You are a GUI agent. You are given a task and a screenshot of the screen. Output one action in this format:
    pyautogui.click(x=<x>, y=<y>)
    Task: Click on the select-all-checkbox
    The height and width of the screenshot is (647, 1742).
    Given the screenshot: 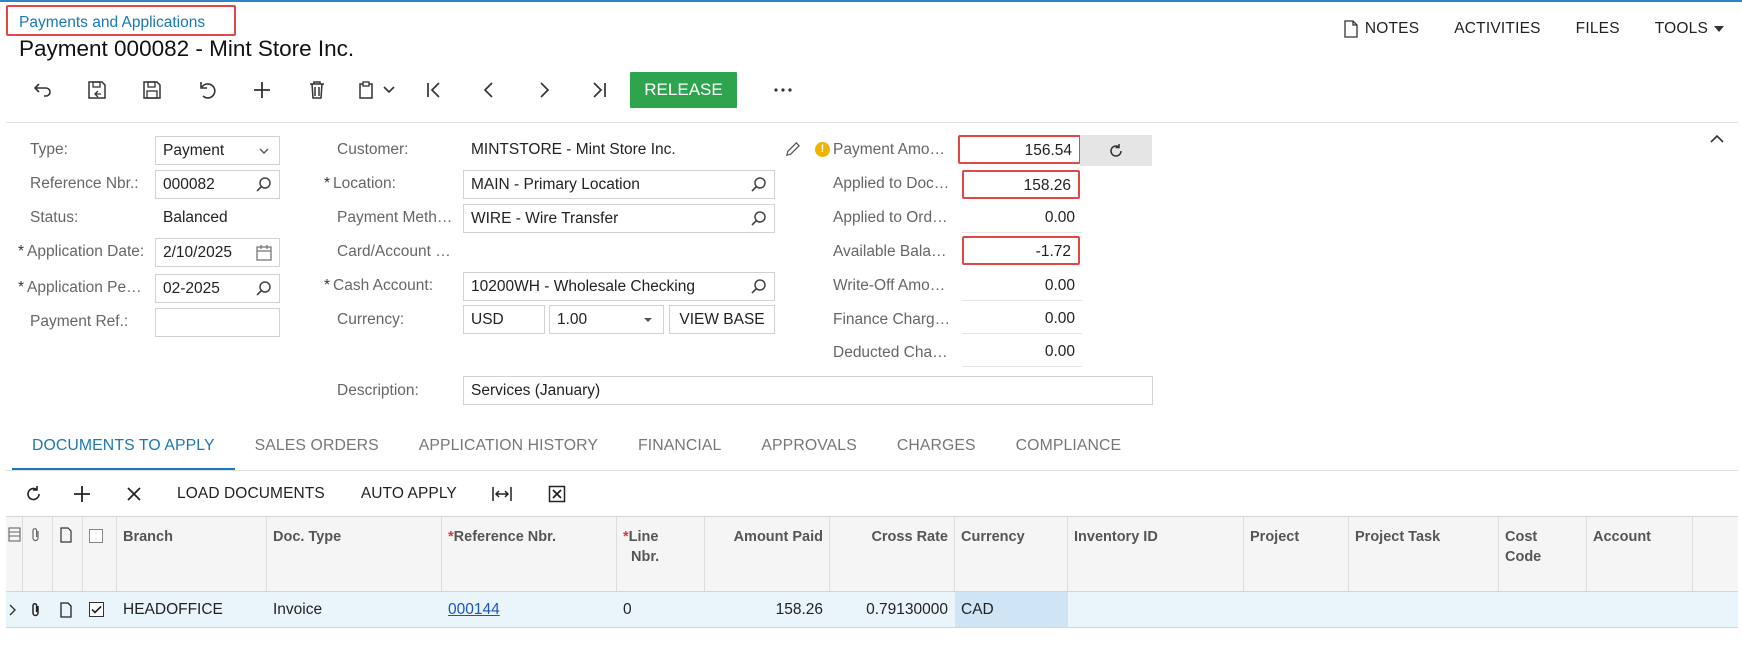 What is the action you would take?
    pyautogui.click(x=96, y=536)
    